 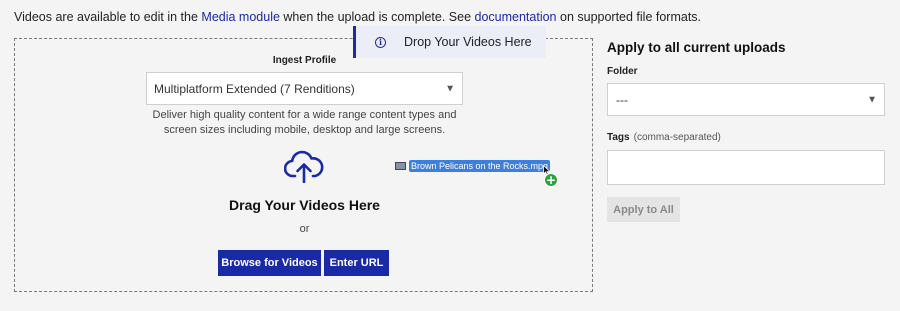 What do you see at coordinates (746, 99) in the screenshot?
I see `folder-select: --- ▼` at bounding box center [746, 99].